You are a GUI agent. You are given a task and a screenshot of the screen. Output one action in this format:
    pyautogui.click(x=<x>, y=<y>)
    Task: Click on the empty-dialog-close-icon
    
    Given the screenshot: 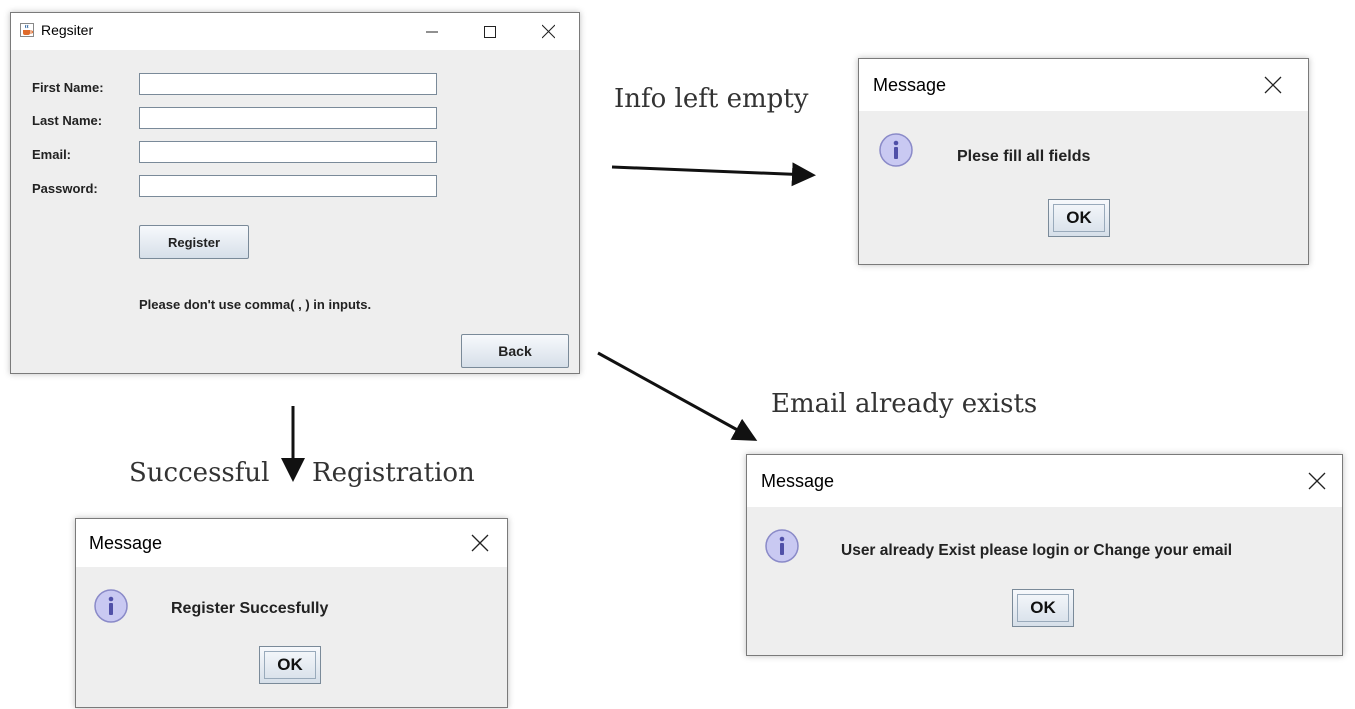 What is the action you would take?
    pyautogui.click(x=1273, y=85)
    